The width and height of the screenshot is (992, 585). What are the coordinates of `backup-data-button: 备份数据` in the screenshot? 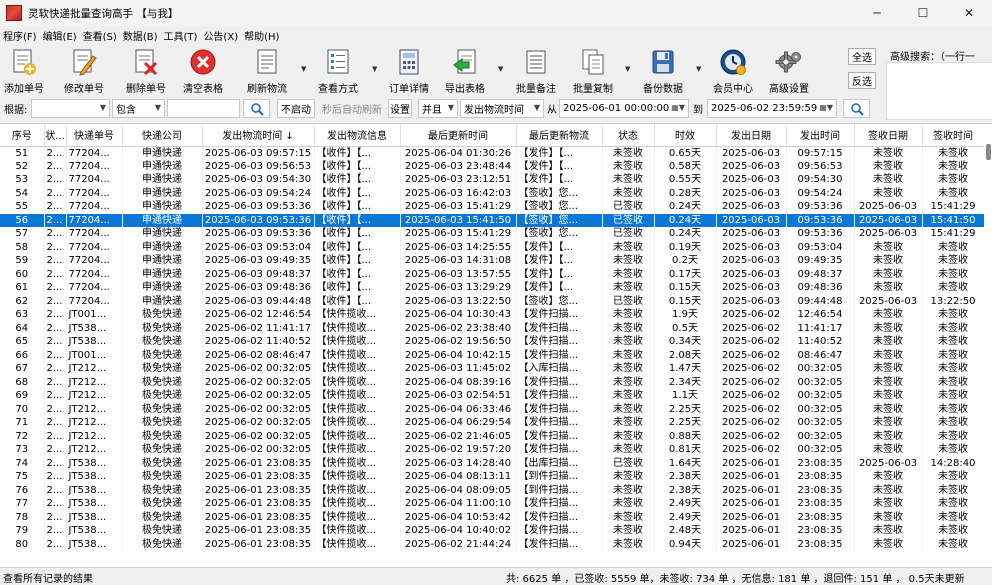 It's located at (663, 71).